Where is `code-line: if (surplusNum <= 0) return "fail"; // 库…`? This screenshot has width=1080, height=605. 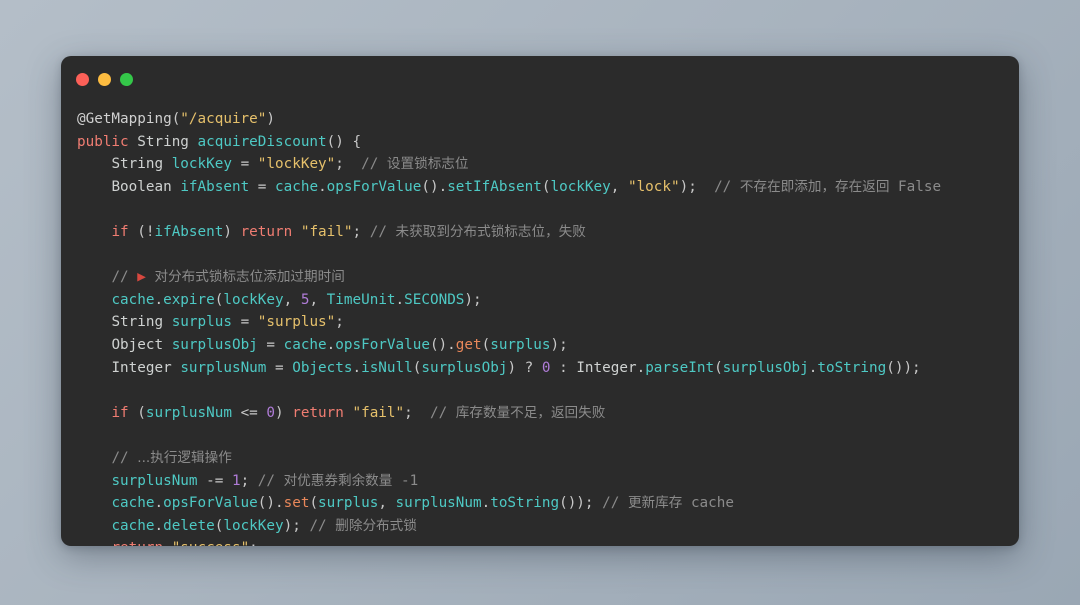
code-line: if (surplusNum <= 0) return "fail"; // 库… is located at coordinates (358, 412).